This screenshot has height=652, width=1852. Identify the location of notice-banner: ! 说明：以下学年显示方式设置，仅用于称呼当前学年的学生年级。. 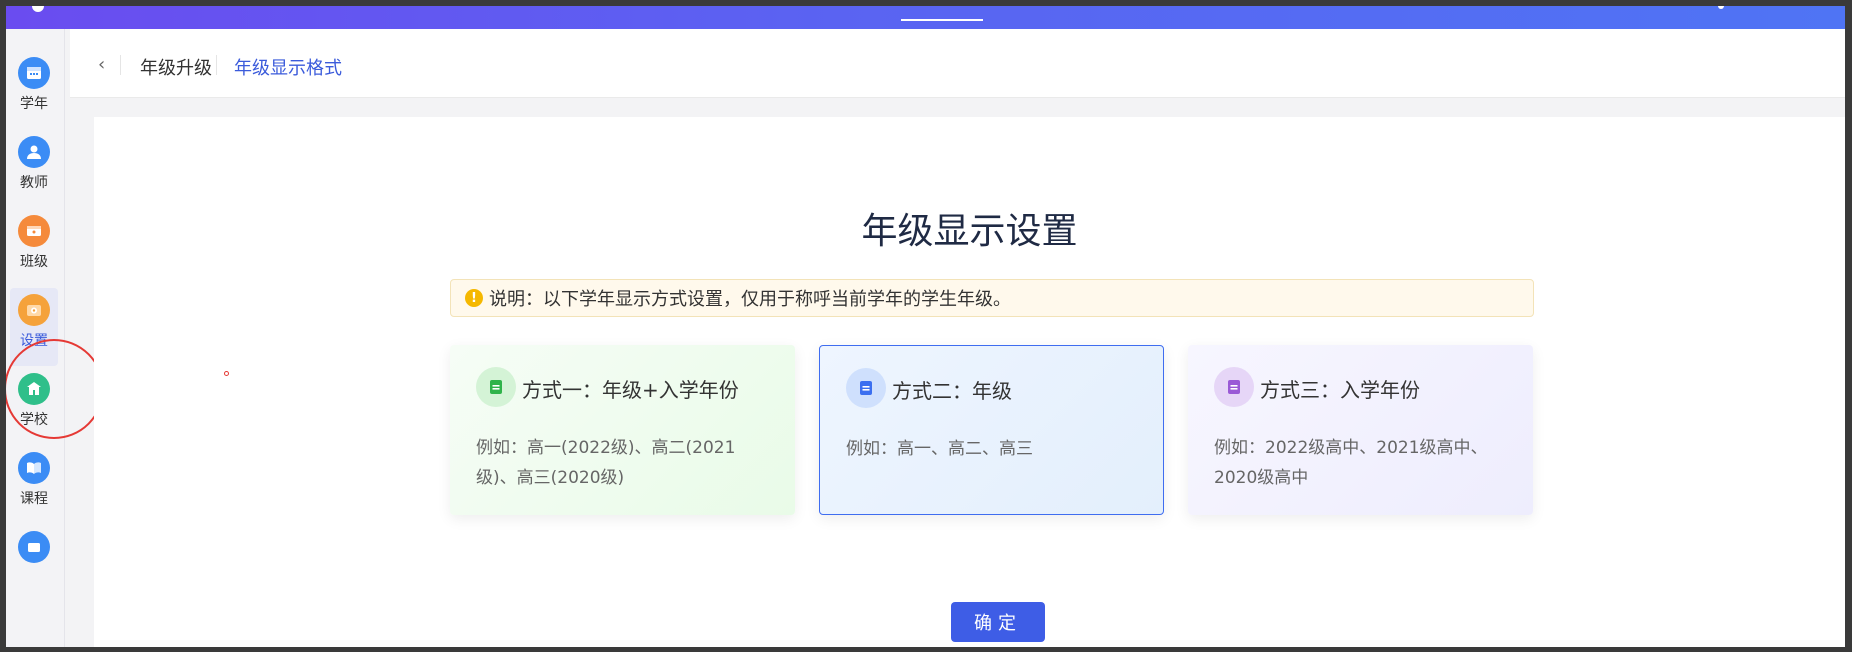
(992, 298).